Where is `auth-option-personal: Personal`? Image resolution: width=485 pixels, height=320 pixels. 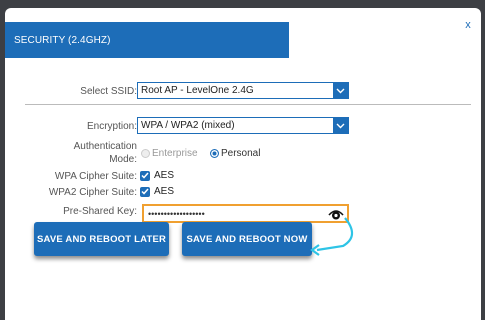
auth-option-personal: Personal is located at coordinates (235, 153).